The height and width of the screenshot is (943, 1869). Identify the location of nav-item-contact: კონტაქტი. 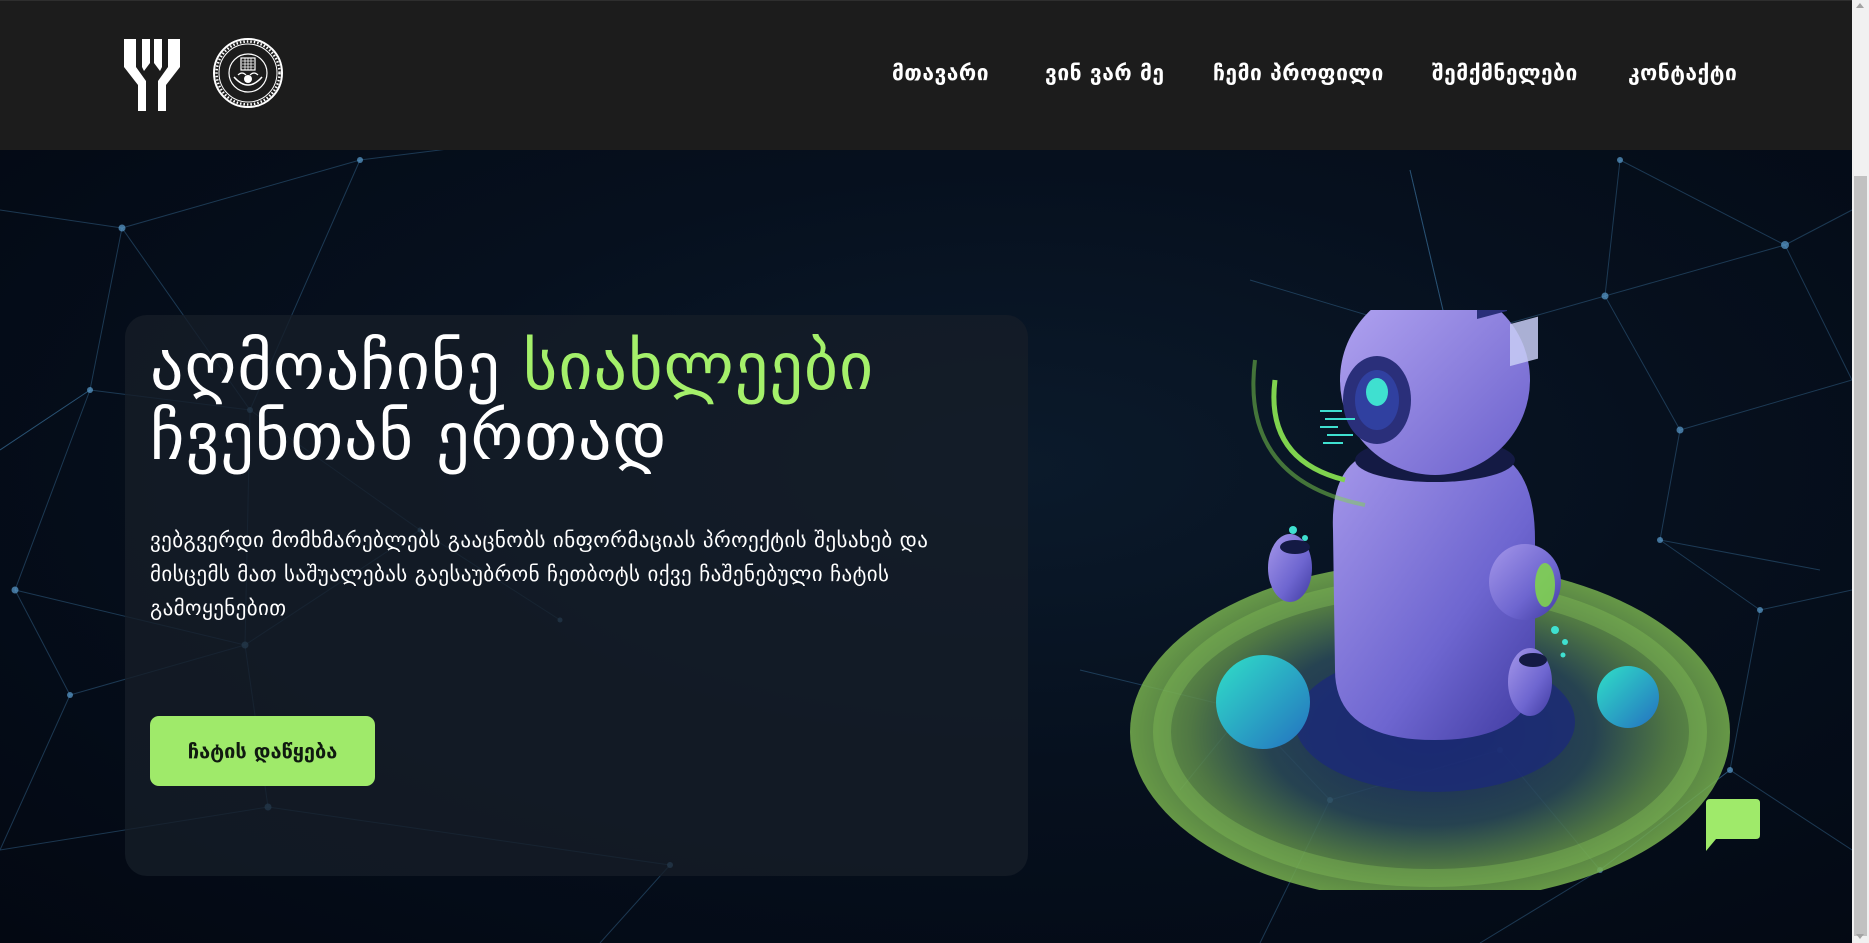
(1682, 73).